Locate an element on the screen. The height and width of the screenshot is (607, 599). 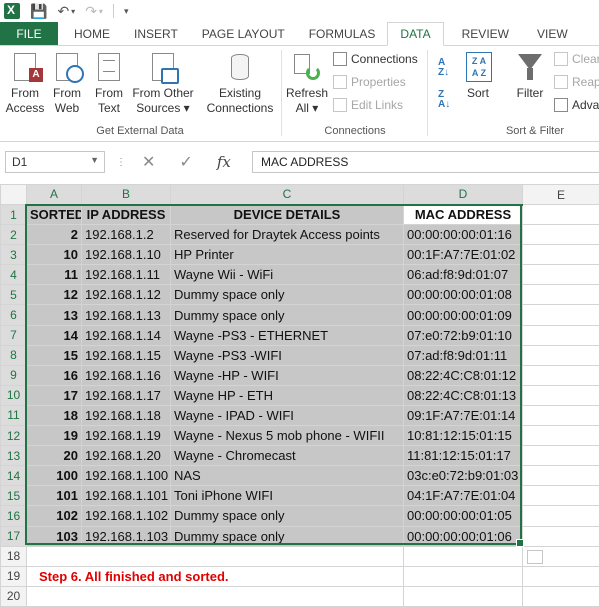
cell-device-details: Wayne - Nexus 5 mob phone - WIFII is located at coordinates (287, 436).